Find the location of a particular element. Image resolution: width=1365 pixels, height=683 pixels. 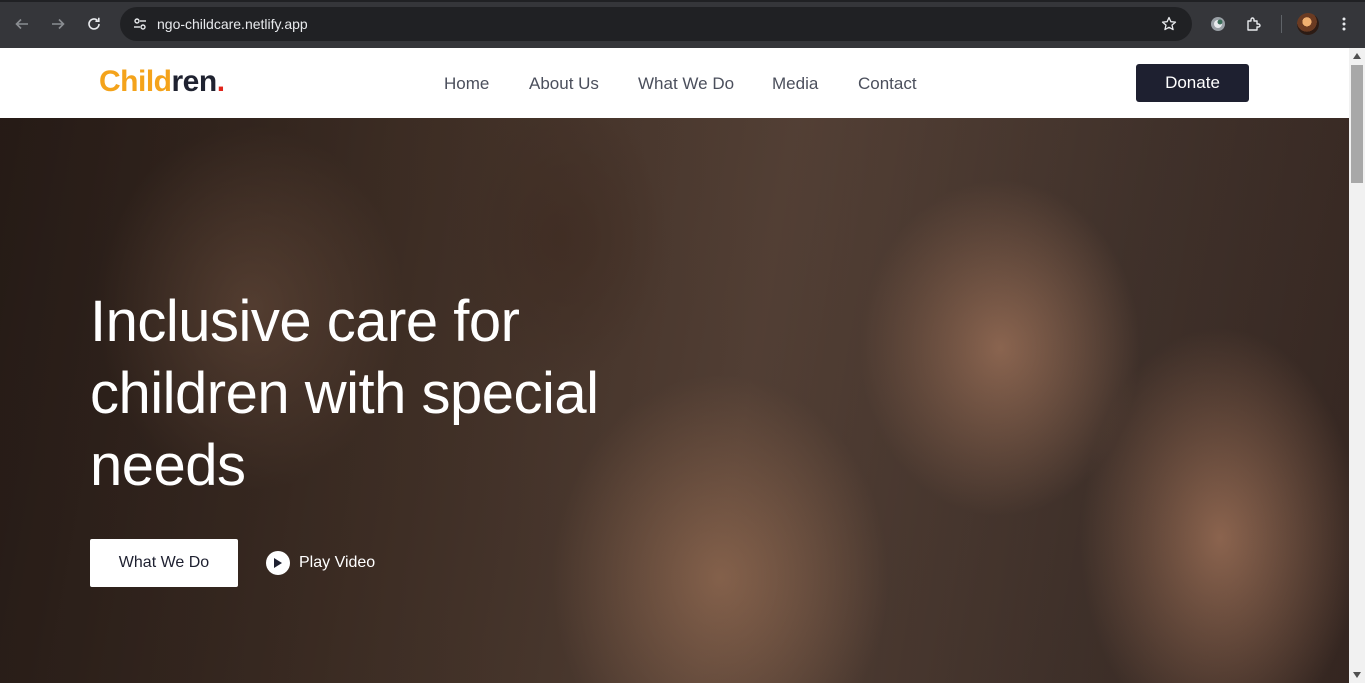

tune-icon is located at coordinates (140, 24).